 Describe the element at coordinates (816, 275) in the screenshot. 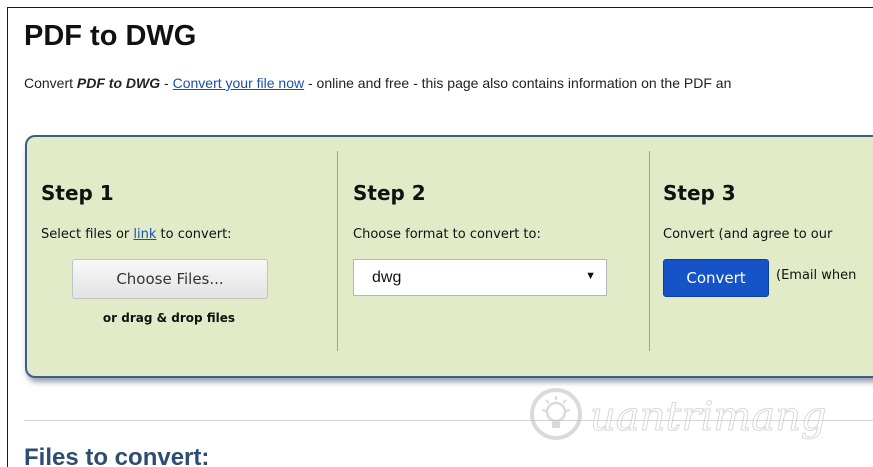

I see `email-option-text: (Email when` at that location.